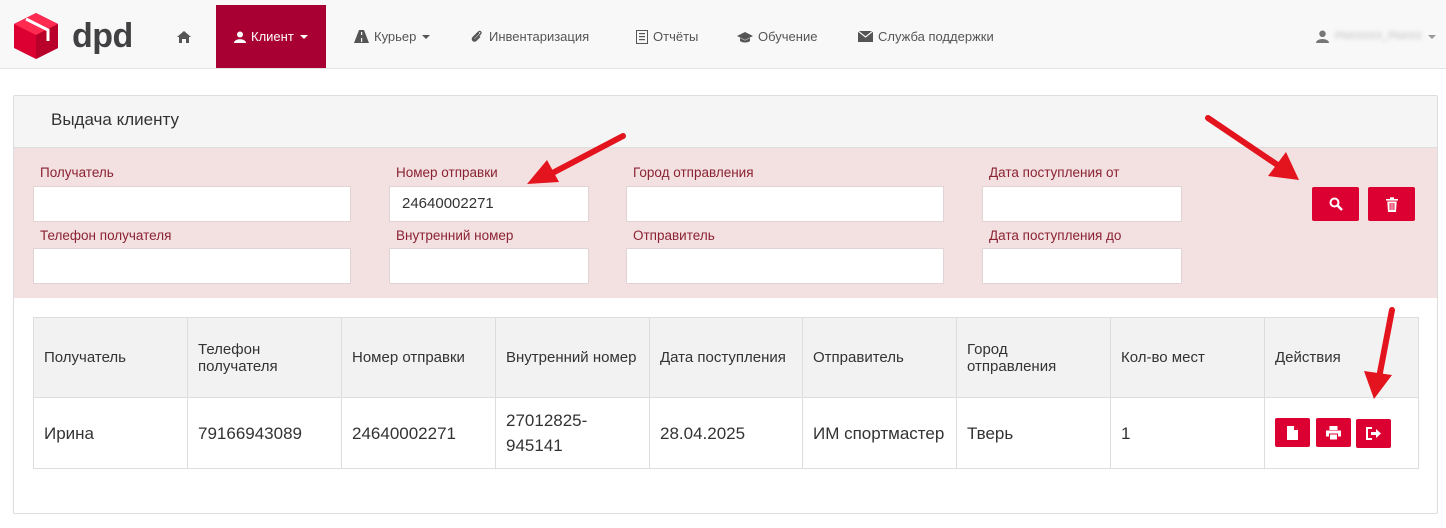 The width and height of the screenshot is (1446, 528). I want to click on road-icon, so click(361, 36).